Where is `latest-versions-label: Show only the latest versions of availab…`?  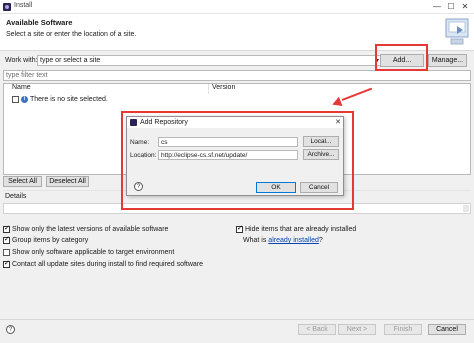
latest-versions-label: Show only the latest versions of availab… is located at coordinates (90, 229).